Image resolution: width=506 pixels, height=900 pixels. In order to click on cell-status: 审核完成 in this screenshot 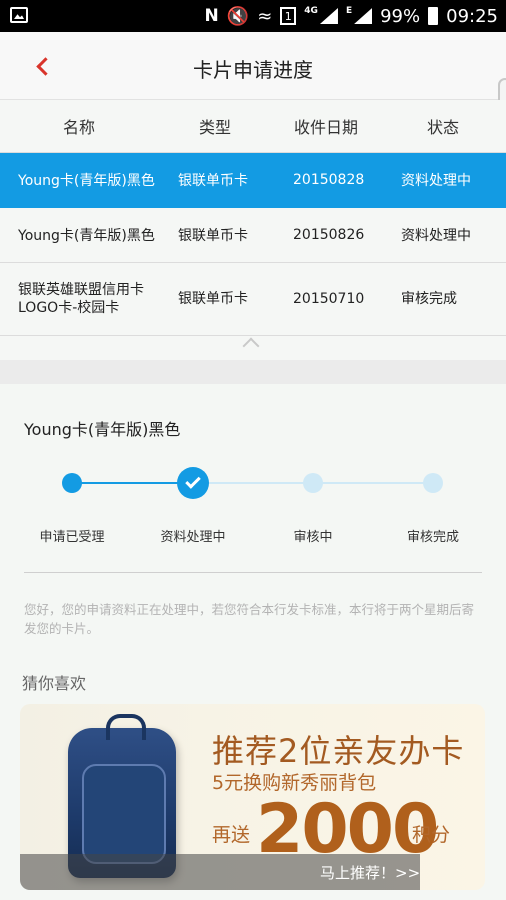, I will do `click(429, 299)`.